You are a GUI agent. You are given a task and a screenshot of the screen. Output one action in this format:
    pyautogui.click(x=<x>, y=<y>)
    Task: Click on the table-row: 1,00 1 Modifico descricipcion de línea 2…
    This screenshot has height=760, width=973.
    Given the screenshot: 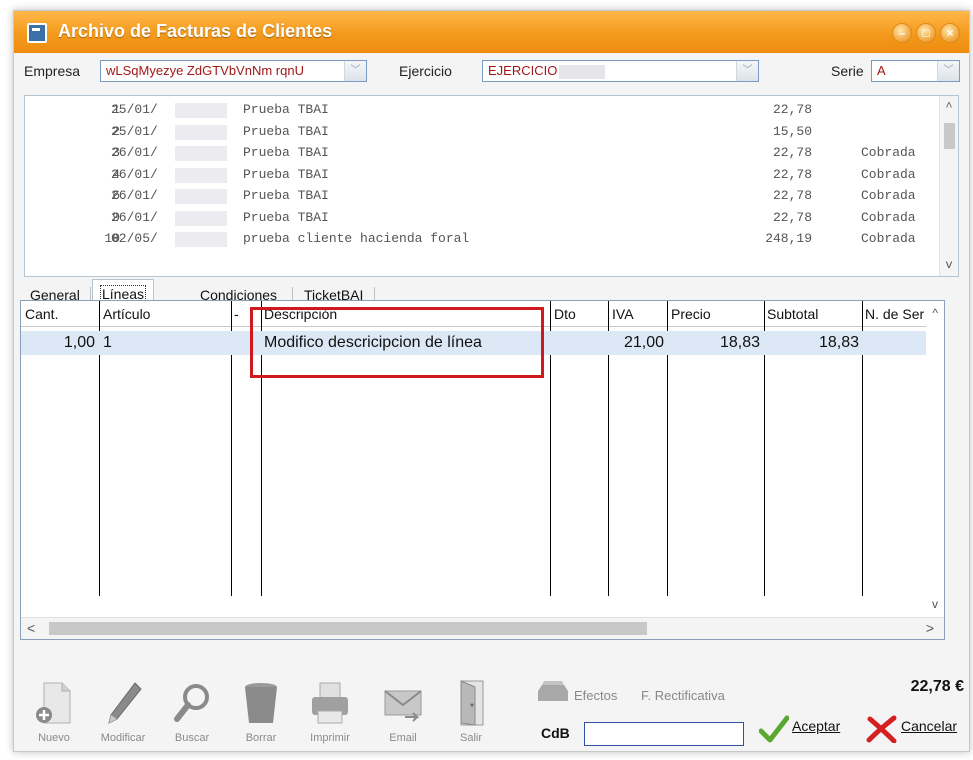 What is the action you would take?
    pyautogui.click(x=473, y=343)
    